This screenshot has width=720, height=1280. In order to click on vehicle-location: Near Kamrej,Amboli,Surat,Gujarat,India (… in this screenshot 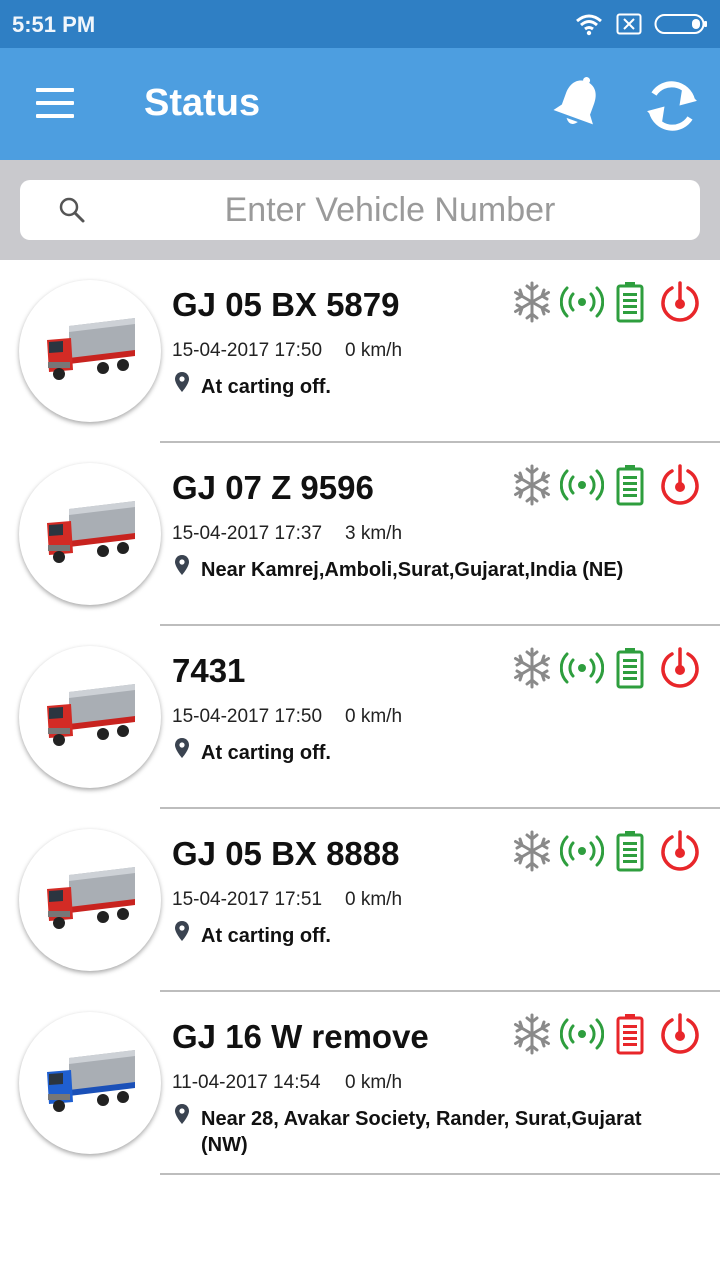, I will do `click(412, 570)`.